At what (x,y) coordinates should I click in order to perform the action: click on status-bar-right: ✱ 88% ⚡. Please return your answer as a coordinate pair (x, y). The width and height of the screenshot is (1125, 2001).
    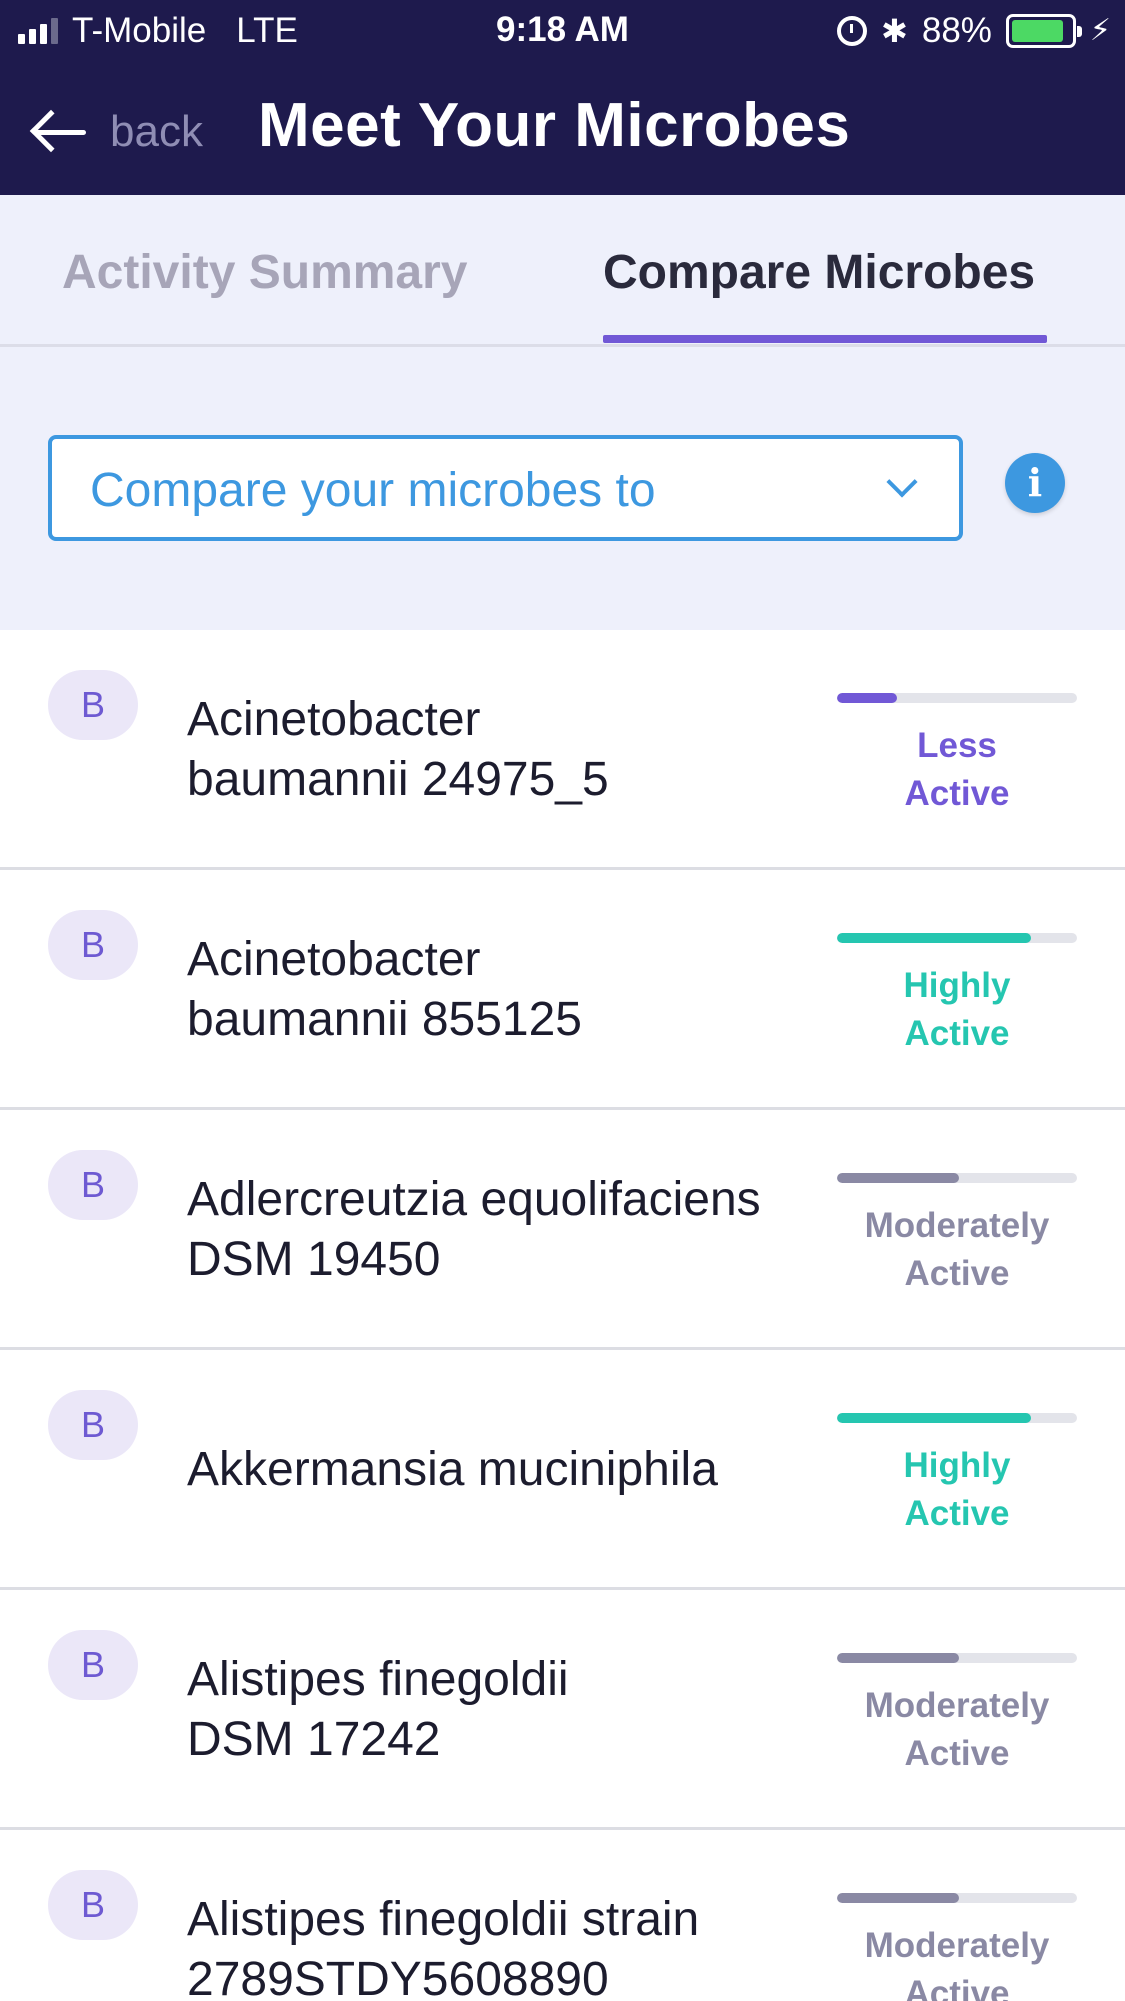
    Looking at the image, I should click on (974, 31).